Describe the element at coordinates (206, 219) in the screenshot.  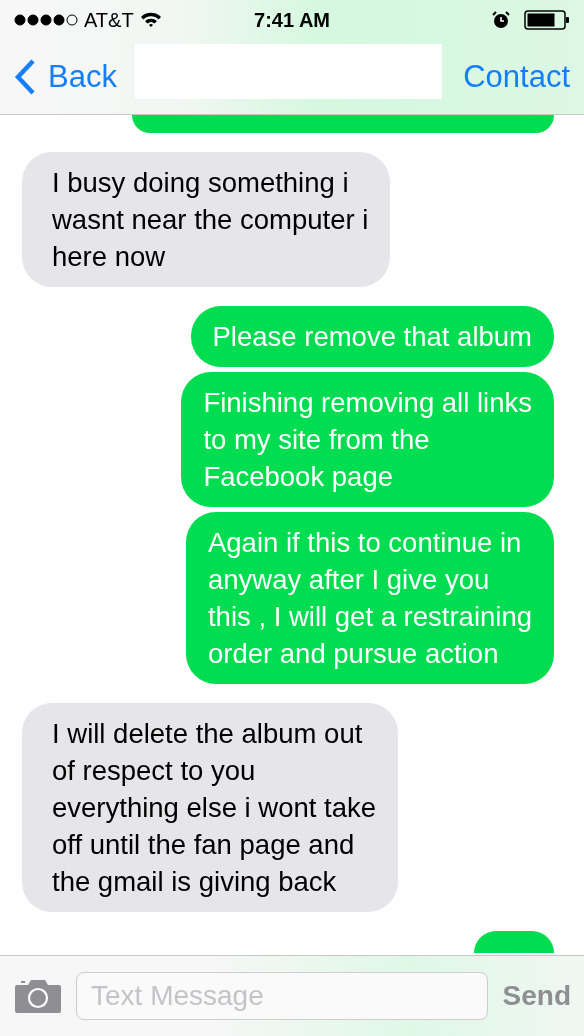
I see `message-bubble: I busy doing something i wasnt near the computer i here now` at that location.